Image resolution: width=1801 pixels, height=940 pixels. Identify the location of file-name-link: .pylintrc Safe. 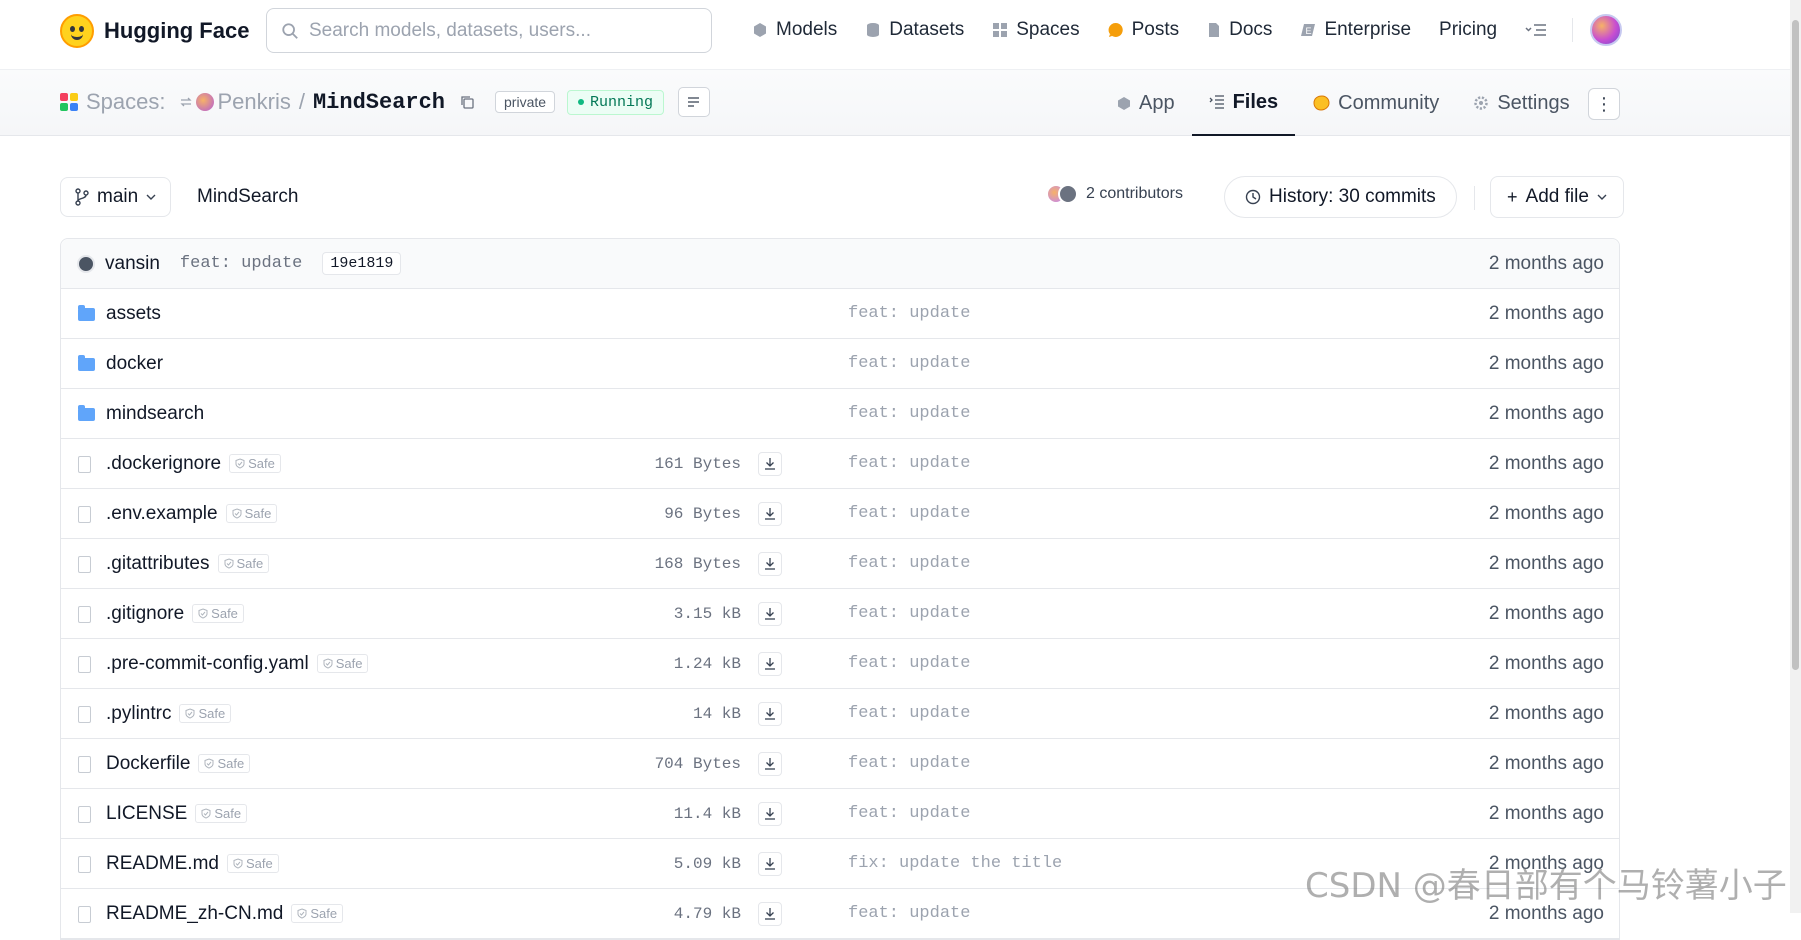
(169, 713).